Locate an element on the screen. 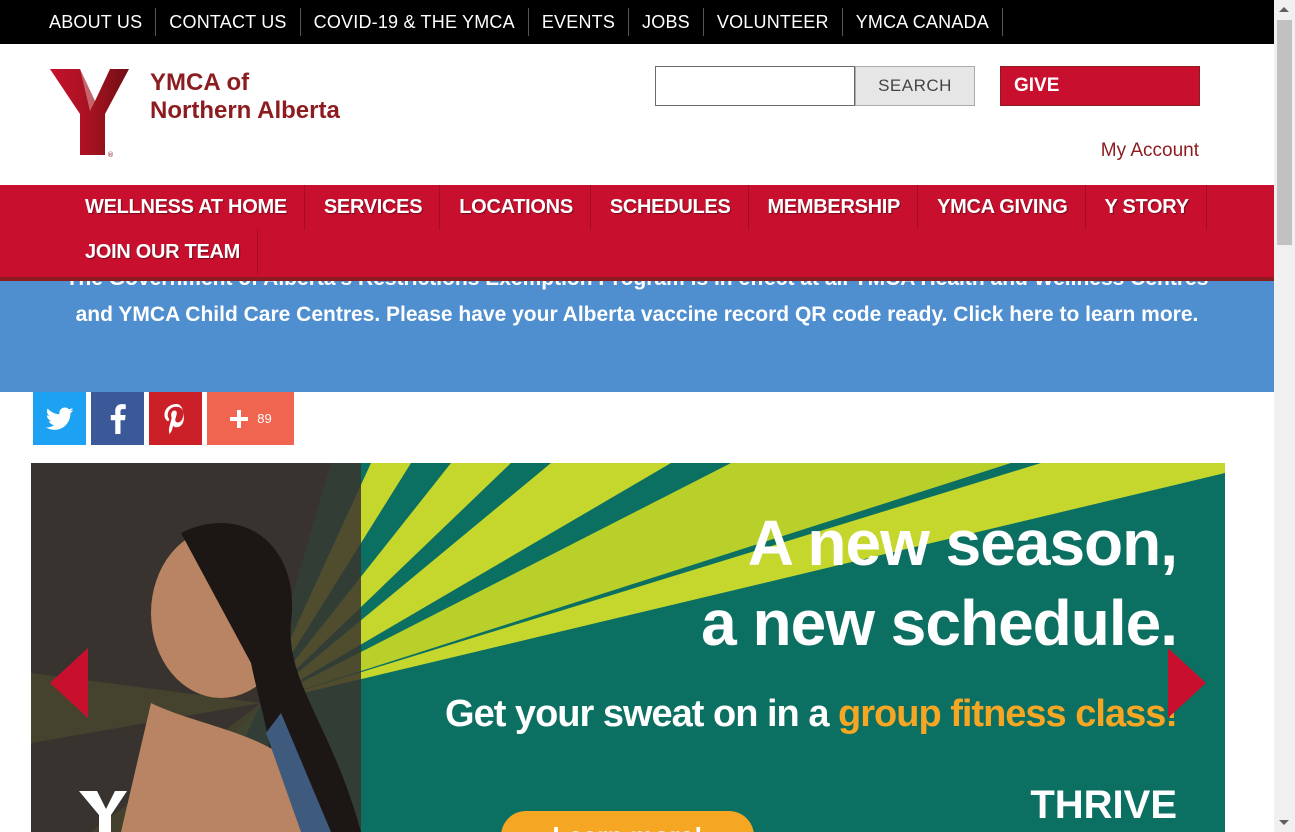 The height and width of the screenshot is (832, 1295). utility-link-about-us: ABOUT US is located at coordinates (95, 22).